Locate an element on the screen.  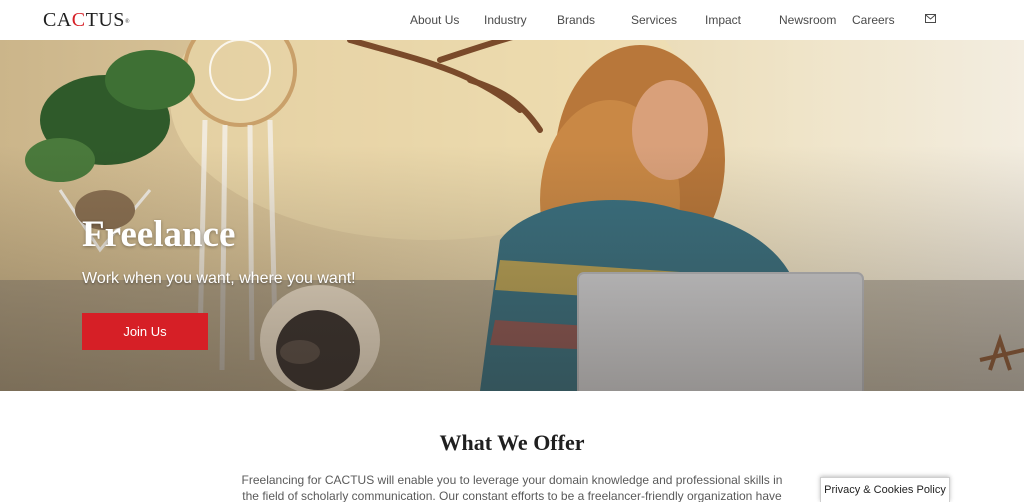
nav-industry: Industry is located at coordinates (505, 20).